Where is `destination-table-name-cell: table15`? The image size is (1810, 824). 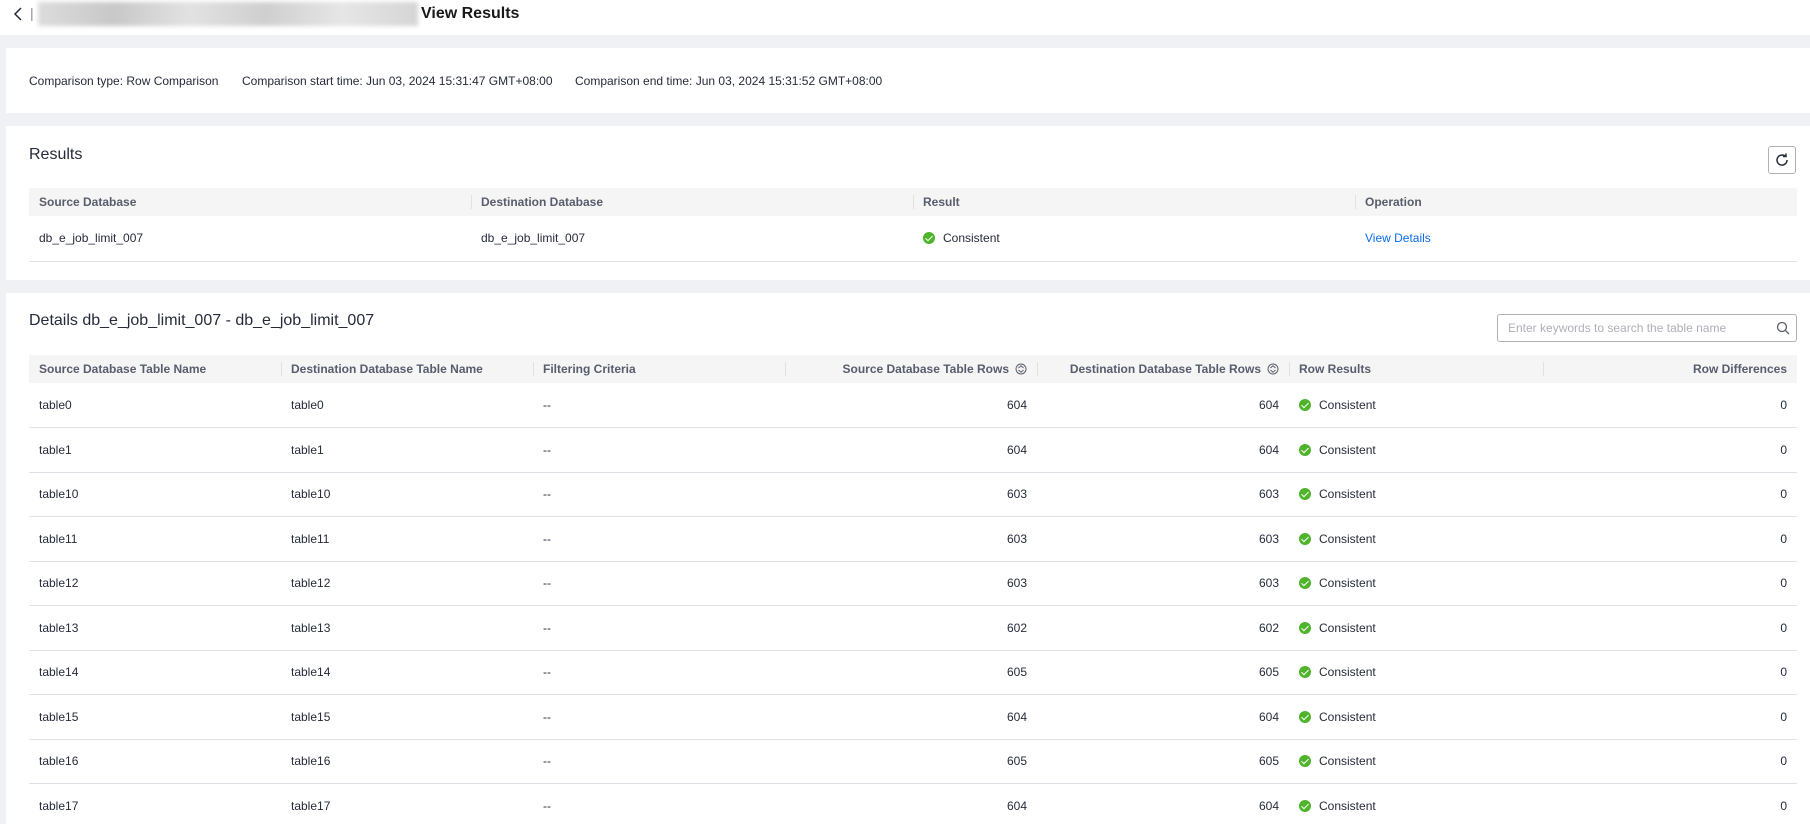
destination-table-name-cell: table15 is located at coordinates (407, 717).